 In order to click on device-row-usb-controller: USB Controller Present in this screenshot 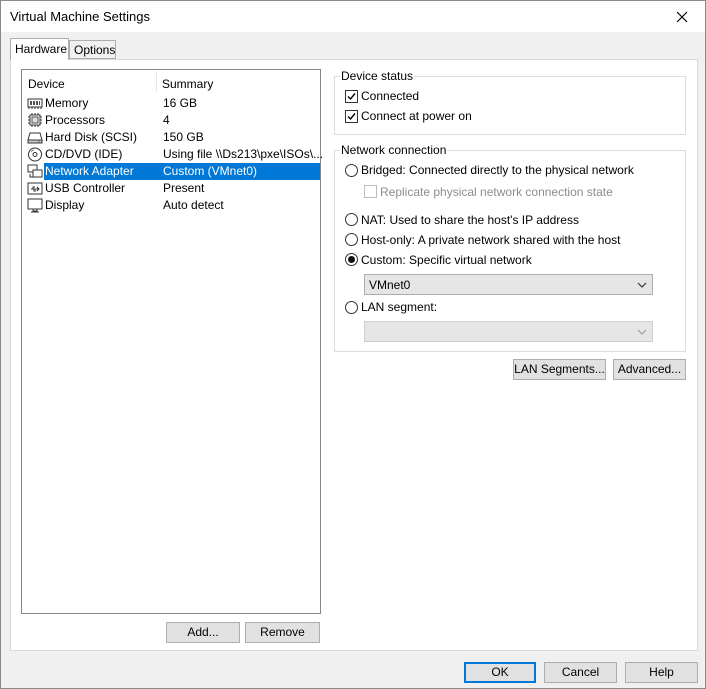, I will do `click(172, 188)`.